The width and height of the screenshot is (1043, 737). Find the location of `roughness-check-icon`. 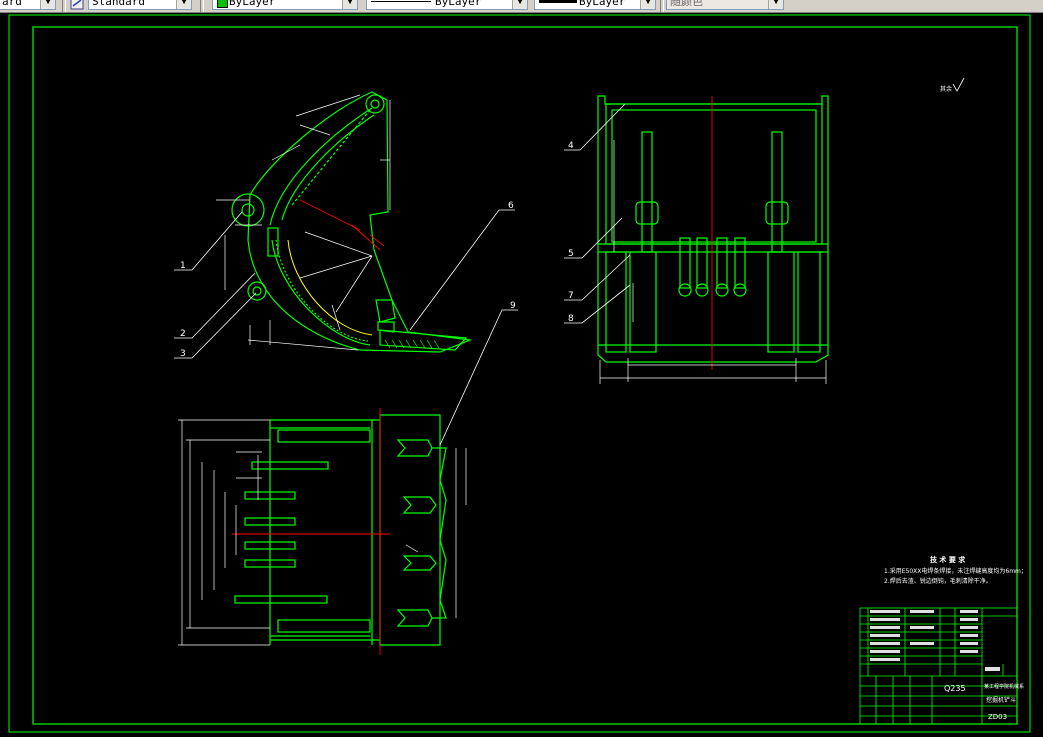

roughness-check-icon is located at coordinates (958, 84).